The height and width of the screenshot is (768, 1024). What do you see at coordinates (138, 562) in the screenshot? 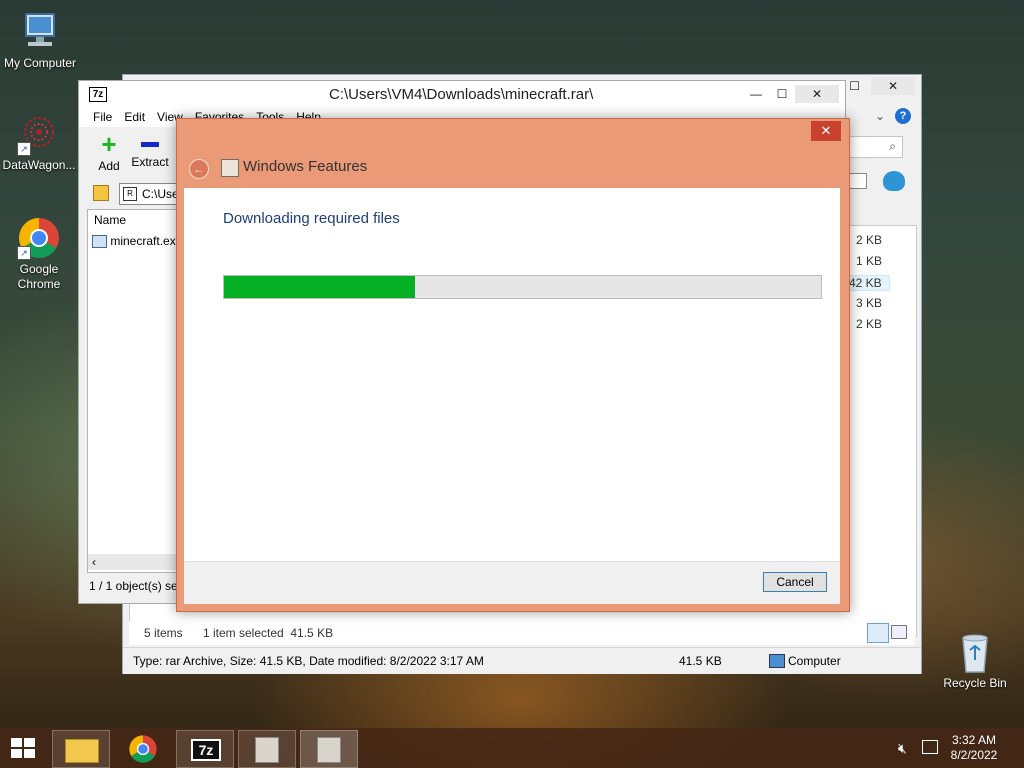
I see `horizontal-scrollbar: ‹` at bounding box center [138, 562].